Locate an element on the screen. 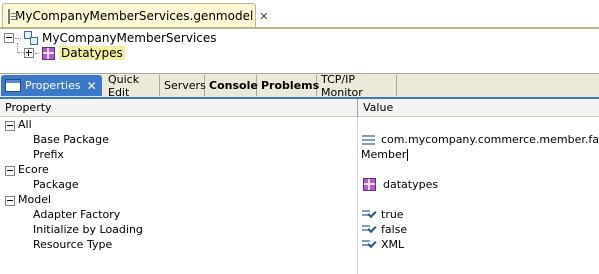  category-ecore: Ecore is located at coordinates (299, 170).